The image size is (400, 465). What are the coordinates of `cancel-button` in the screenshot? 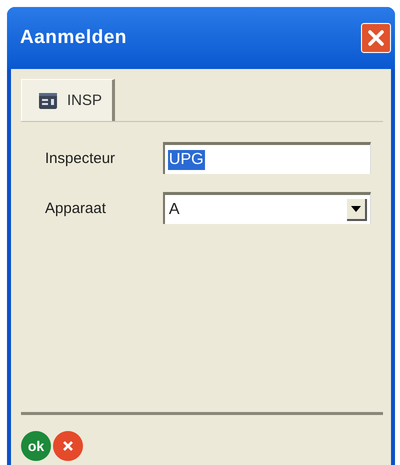 It's located at (68, 446).